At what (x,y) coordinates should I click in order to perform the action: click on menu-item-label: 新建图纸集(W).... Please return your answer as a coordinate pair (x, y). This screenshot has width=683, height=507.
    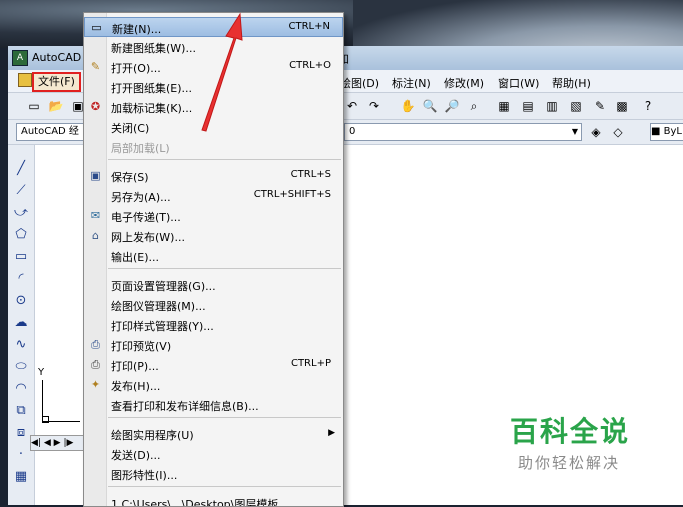
    Looking at the image, I should click on (153, 48).